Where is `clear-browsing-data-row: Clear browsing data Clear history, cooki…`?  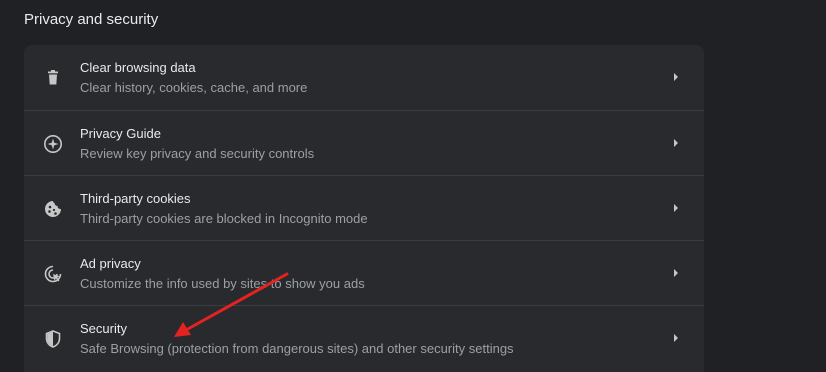
clear-browsing-data-row: Clear browsing data Clear history, cooki… is located at coordinates (364, 77).